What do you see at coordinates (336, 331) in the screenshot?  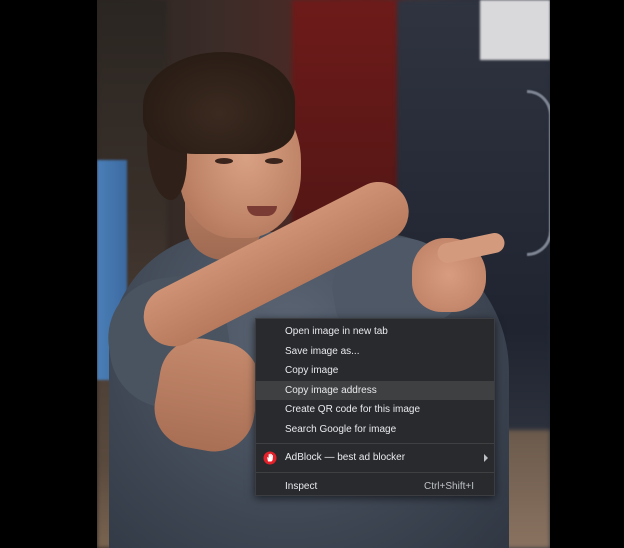 I see `menu-item-label: Open image in new tab` at bounding box center [336, 331].